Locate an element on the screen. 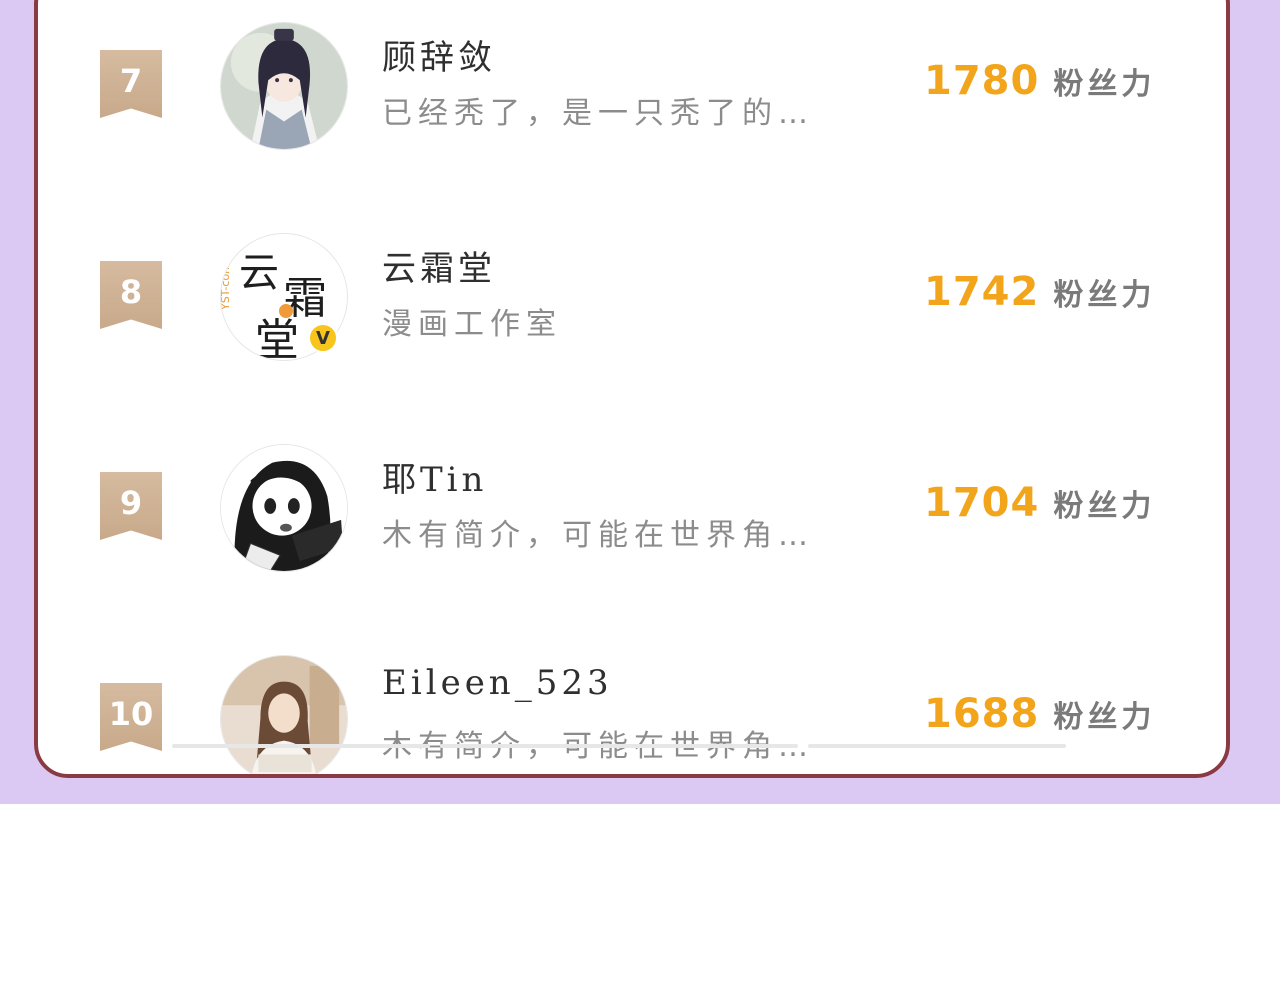 The image size is (1280, 1000). avatar-logo-dot is located at coordinates (286, 311).